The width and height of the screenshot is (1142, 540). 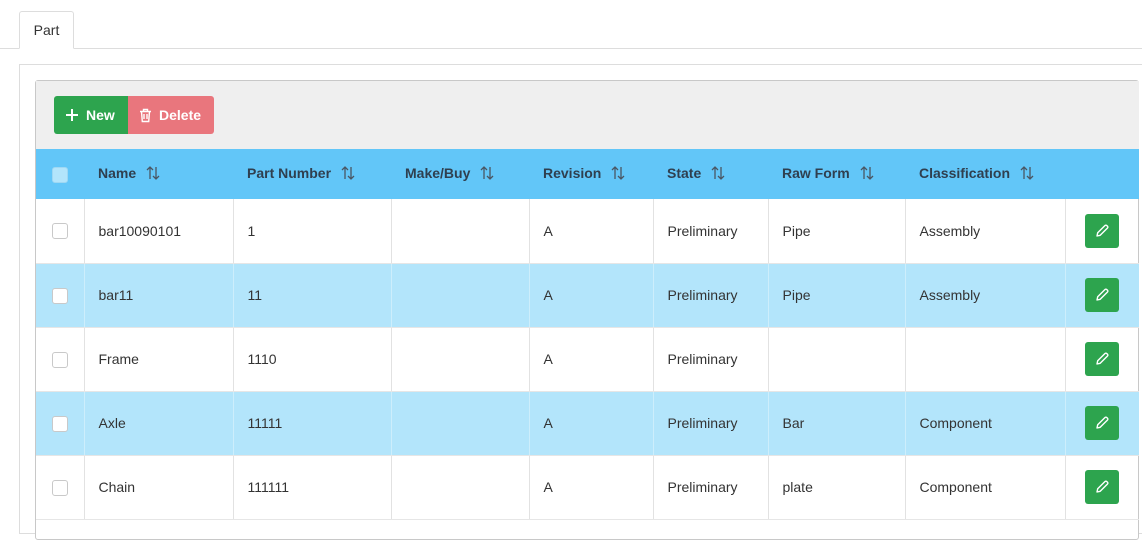 I want to click on tab-bar-divider, so click(x=571, y=48).